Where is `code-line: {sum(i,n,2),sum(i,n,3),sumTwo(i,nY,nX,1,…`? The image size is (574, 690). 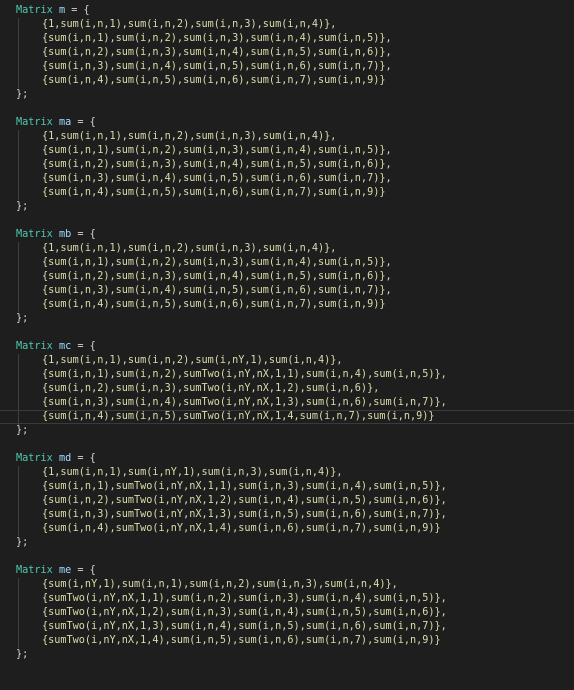
code-line: {sum(i,n,2),sum(i,n,3),sumTwo(i,nY,nX,1,… is located at coordinates (287, 389).